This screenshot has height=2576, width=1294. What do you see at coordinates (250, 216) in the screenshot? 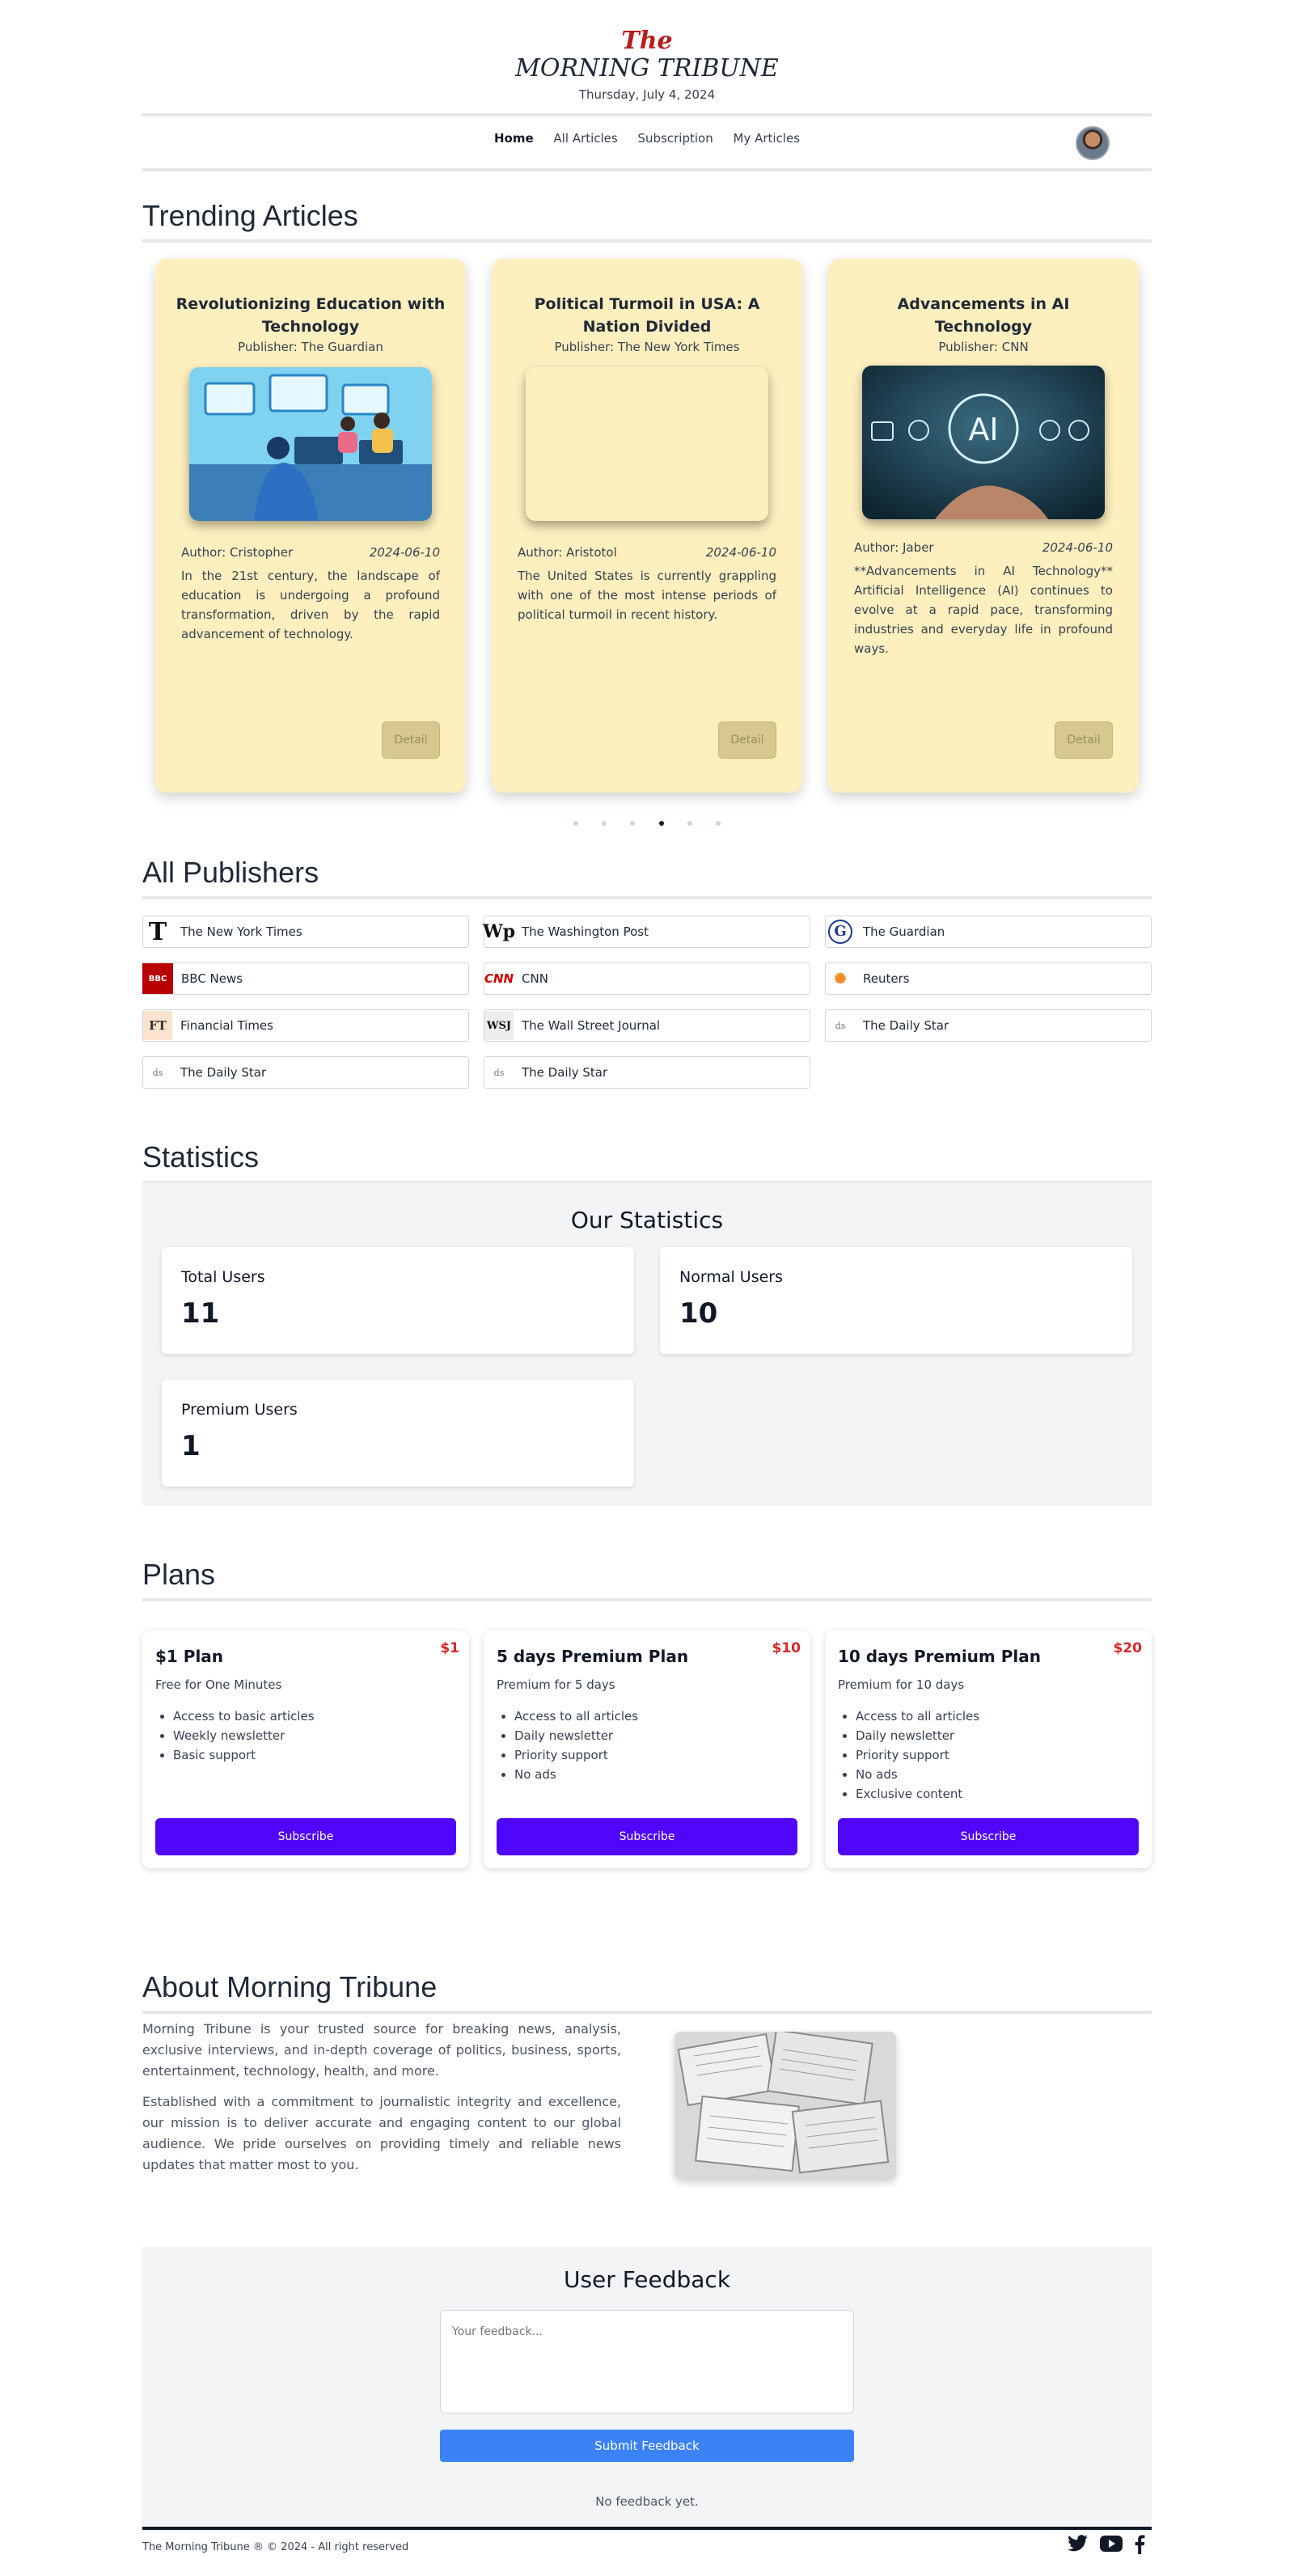
I see `trending-title: Trending Articles` at bounding box center [250, 216].